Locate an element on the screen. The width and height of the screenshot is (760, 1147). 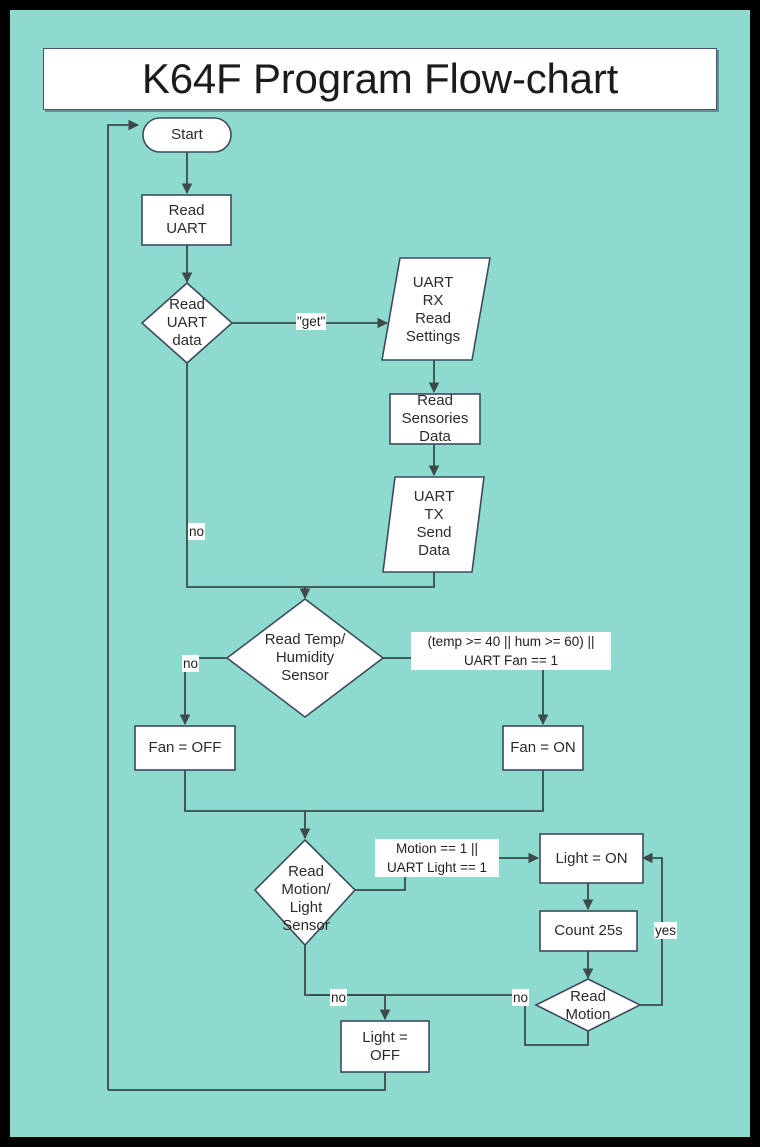
node-light-off is located at coordinates (385, 1046).